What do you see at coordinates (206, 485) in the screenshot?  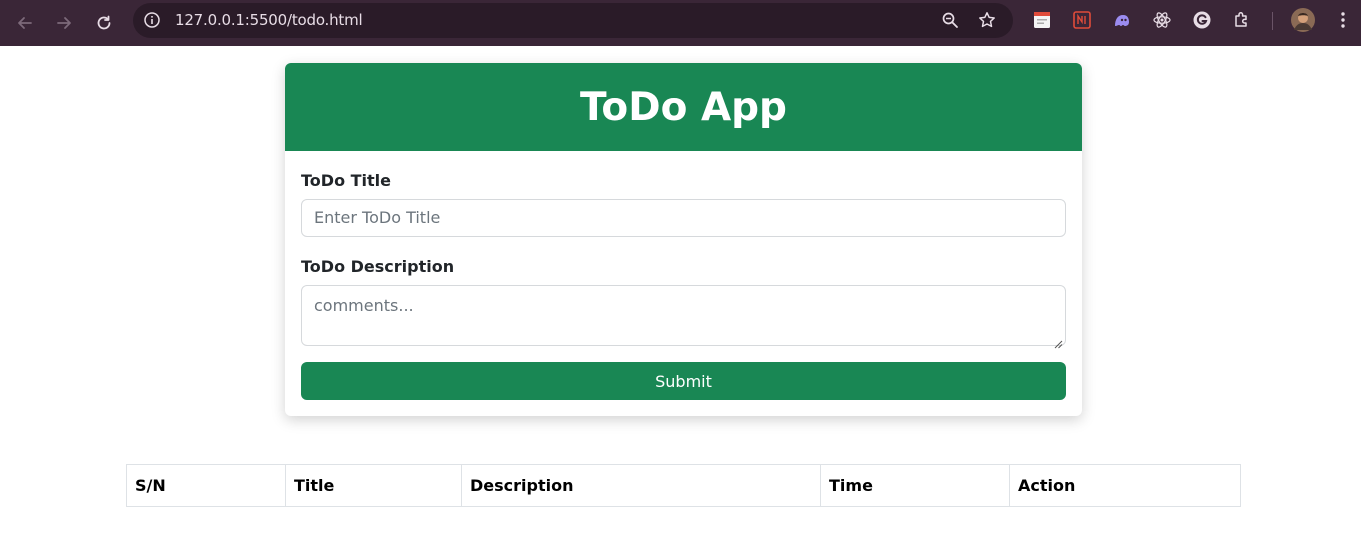 I see `column-header-sn: S/N` at bounding box center [206, 485].